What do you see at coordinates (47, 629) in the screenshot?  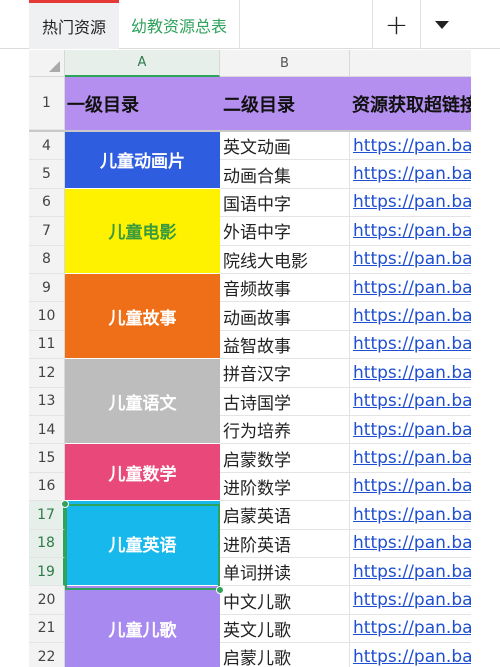 I see `row-header-21: 21` at bounding box center [47, 629].